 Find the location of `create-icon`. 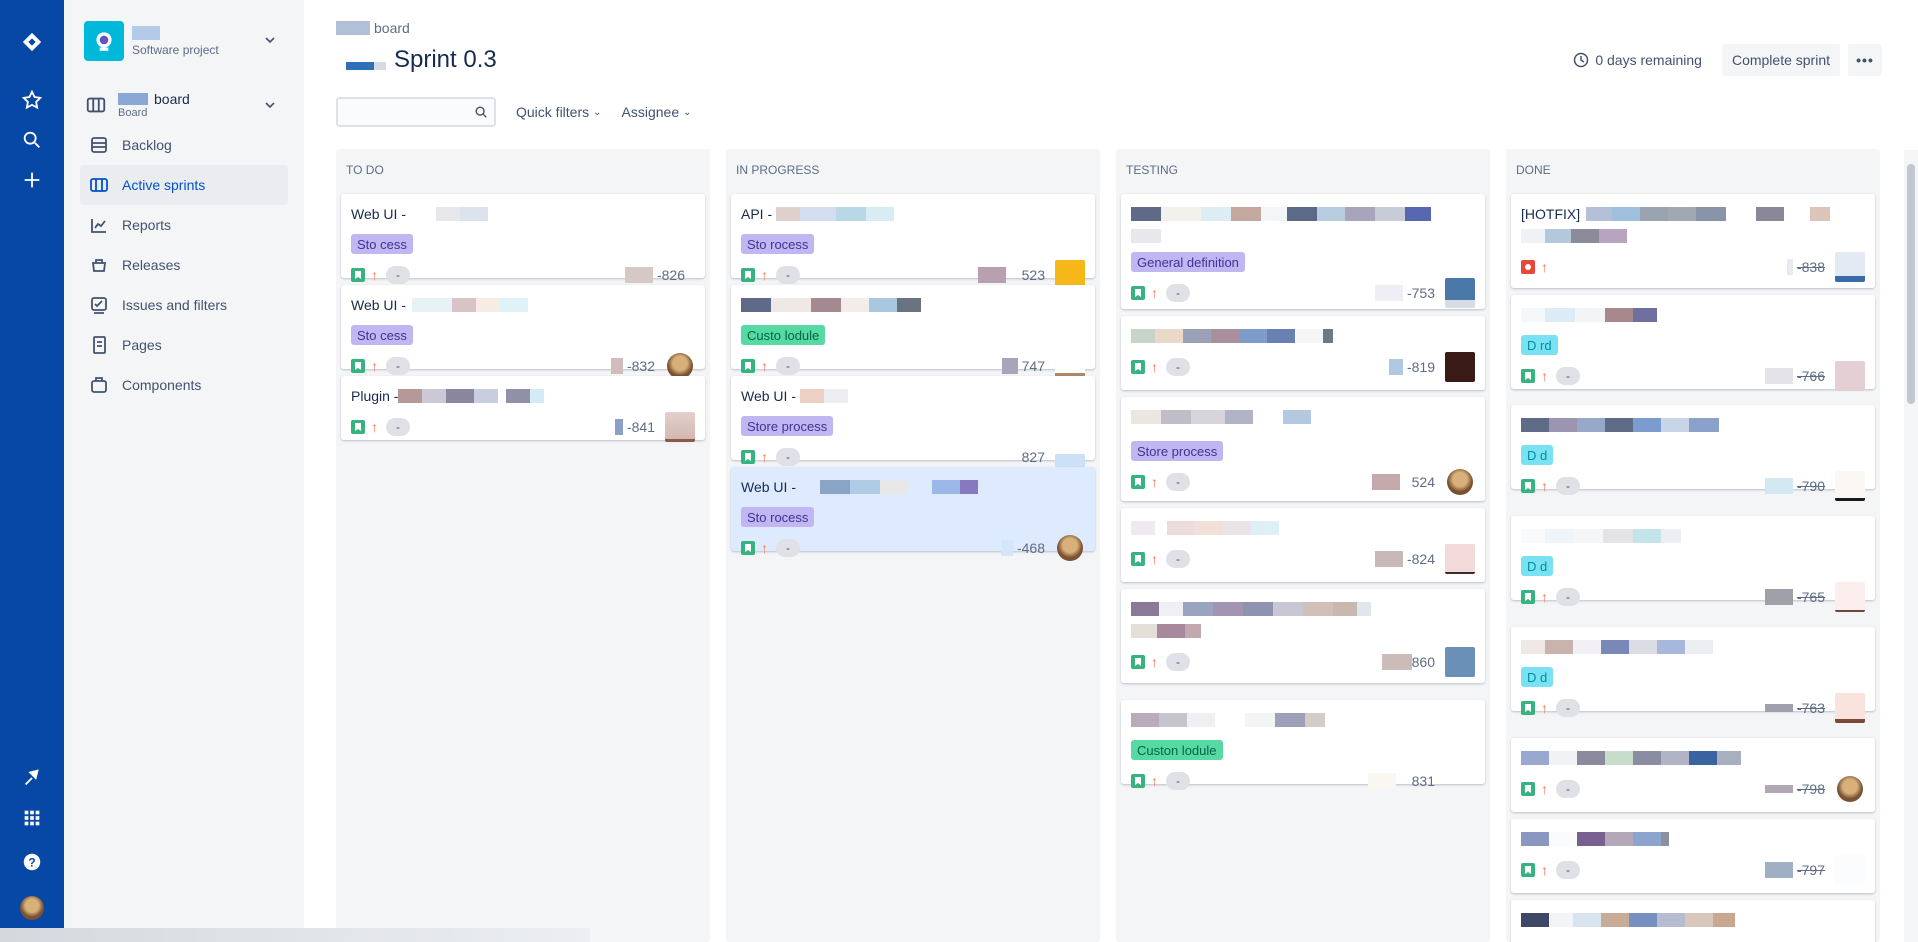

create-icon is located at coordinates (32, 180).